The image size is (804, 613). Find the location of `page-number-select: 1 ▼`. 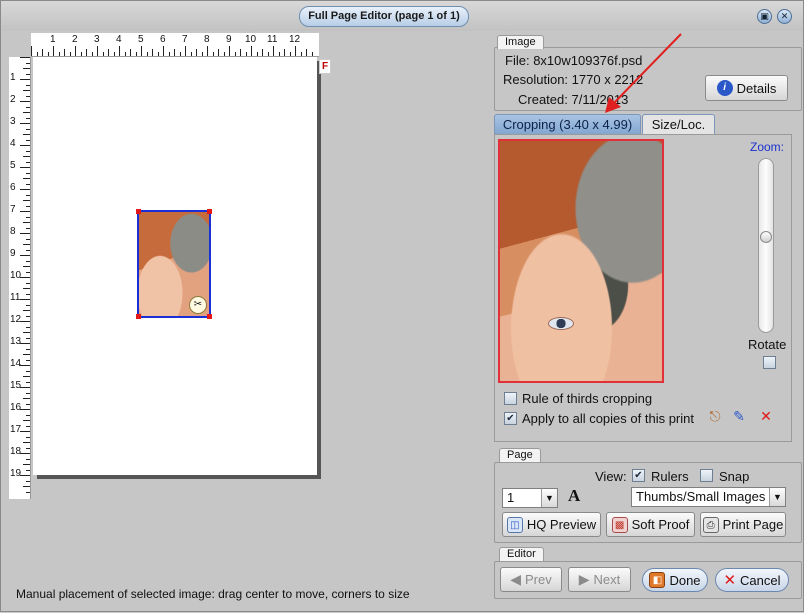

page-number-select: 1 ▼ is located at coordinates (530, 498).